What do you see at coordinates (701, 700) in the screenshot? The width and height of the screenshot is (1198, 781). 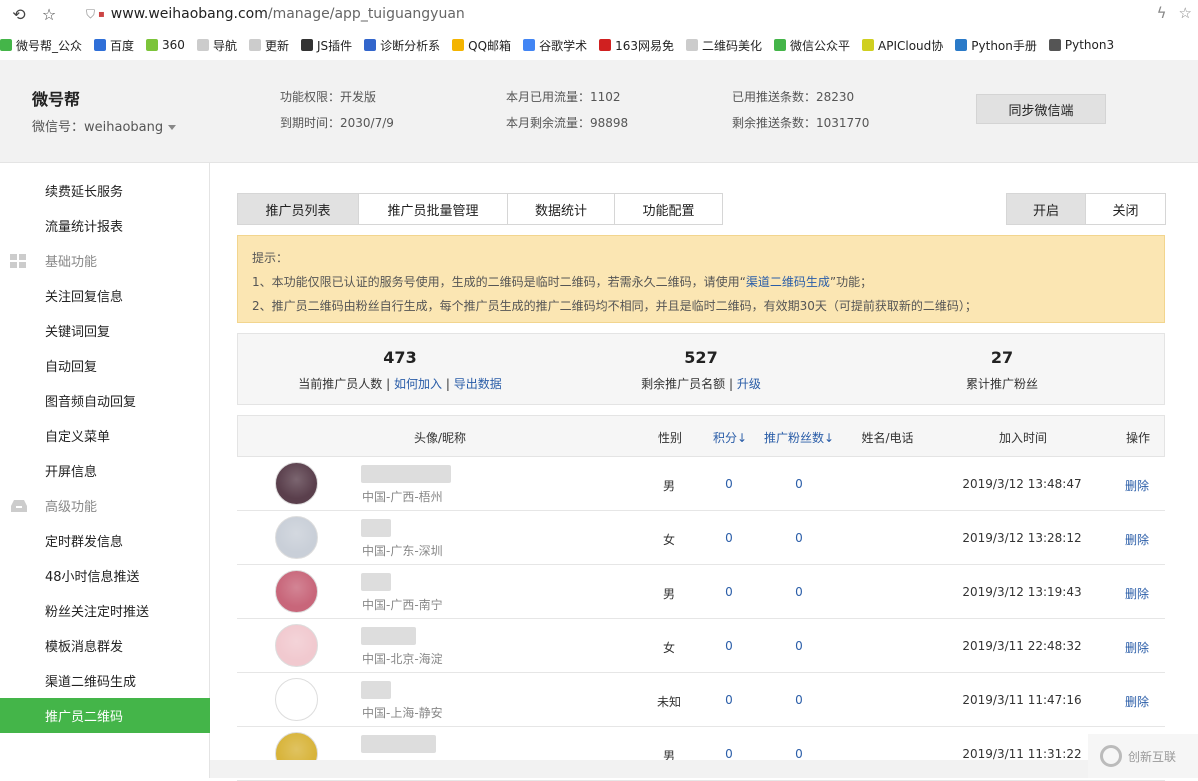 I see `table-row: 中国-上海-静安 未知 0 0 2019/3/11 11:47:16 删除` at bounding box center [701, 700].